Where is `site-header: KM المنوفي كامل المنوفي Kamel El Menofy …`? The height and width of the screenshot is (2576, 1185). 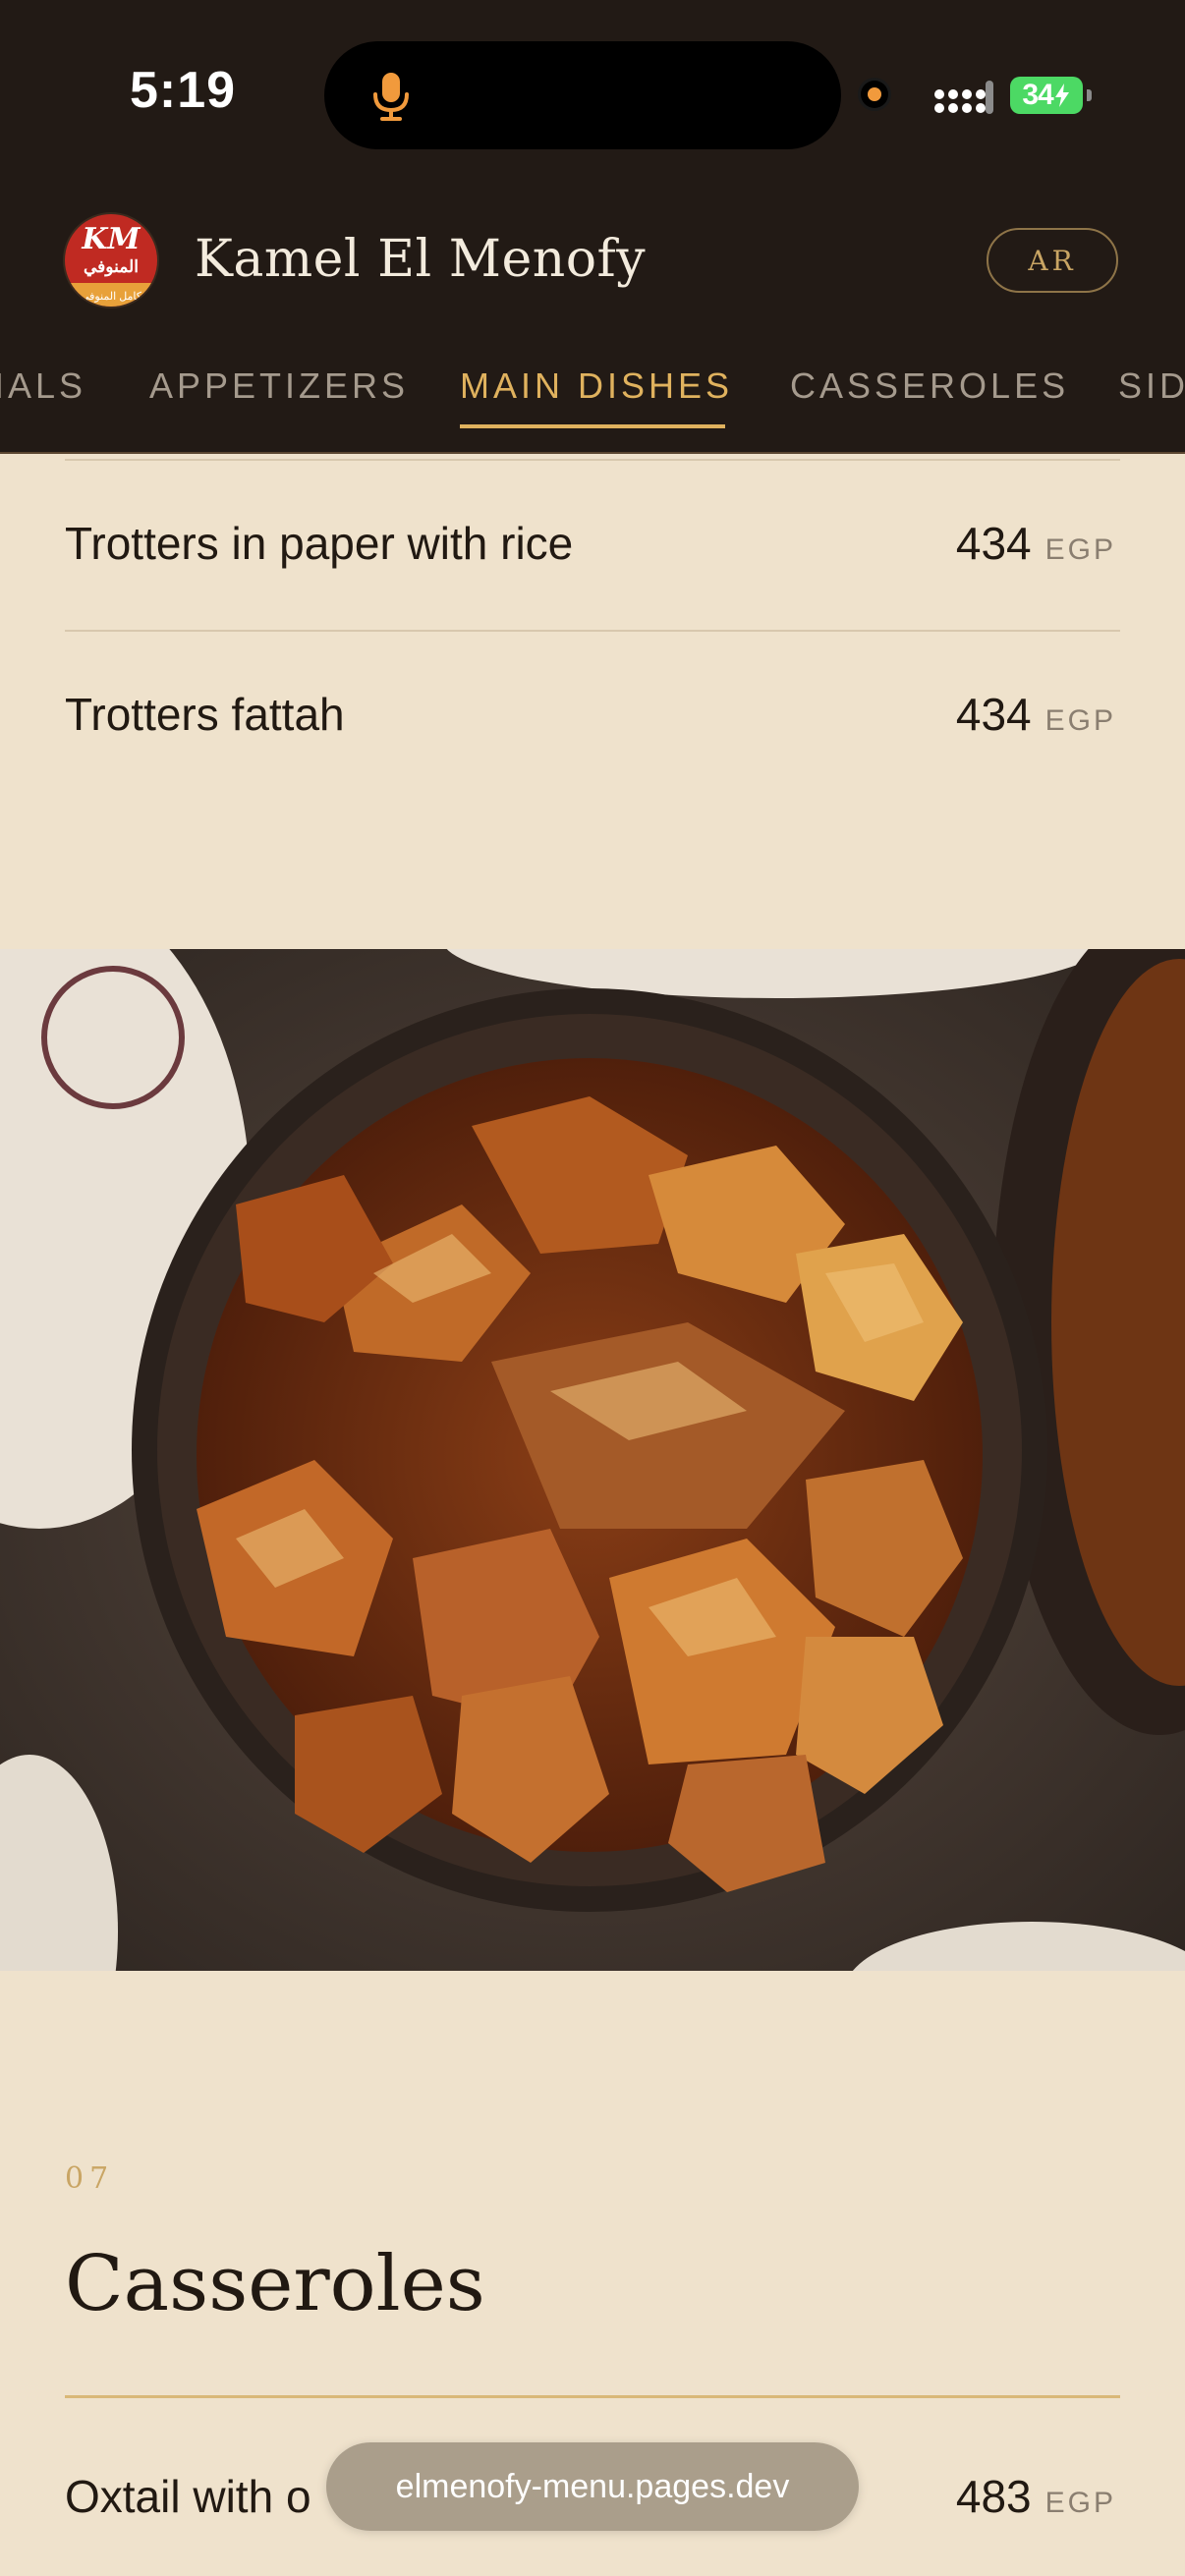
site-header: KM المنوفي كامل المنوفي Kamel El Menofy … is located at coordinates (592, 320).